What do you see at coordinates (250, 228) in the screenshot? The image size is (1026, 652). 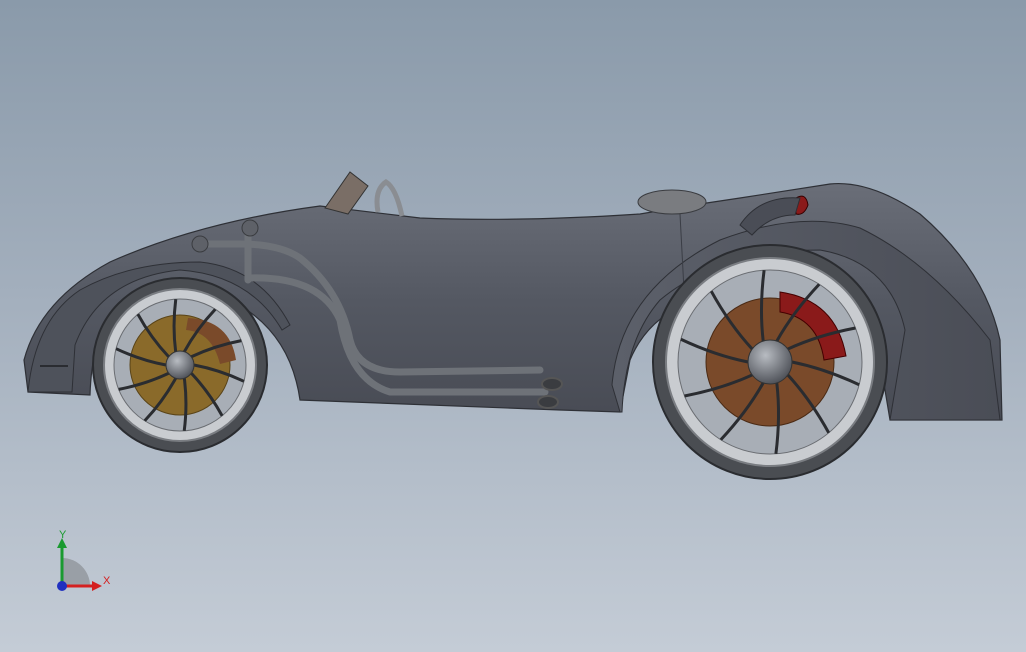 I see `exhaust-flange` at bounding box center [250, 228].